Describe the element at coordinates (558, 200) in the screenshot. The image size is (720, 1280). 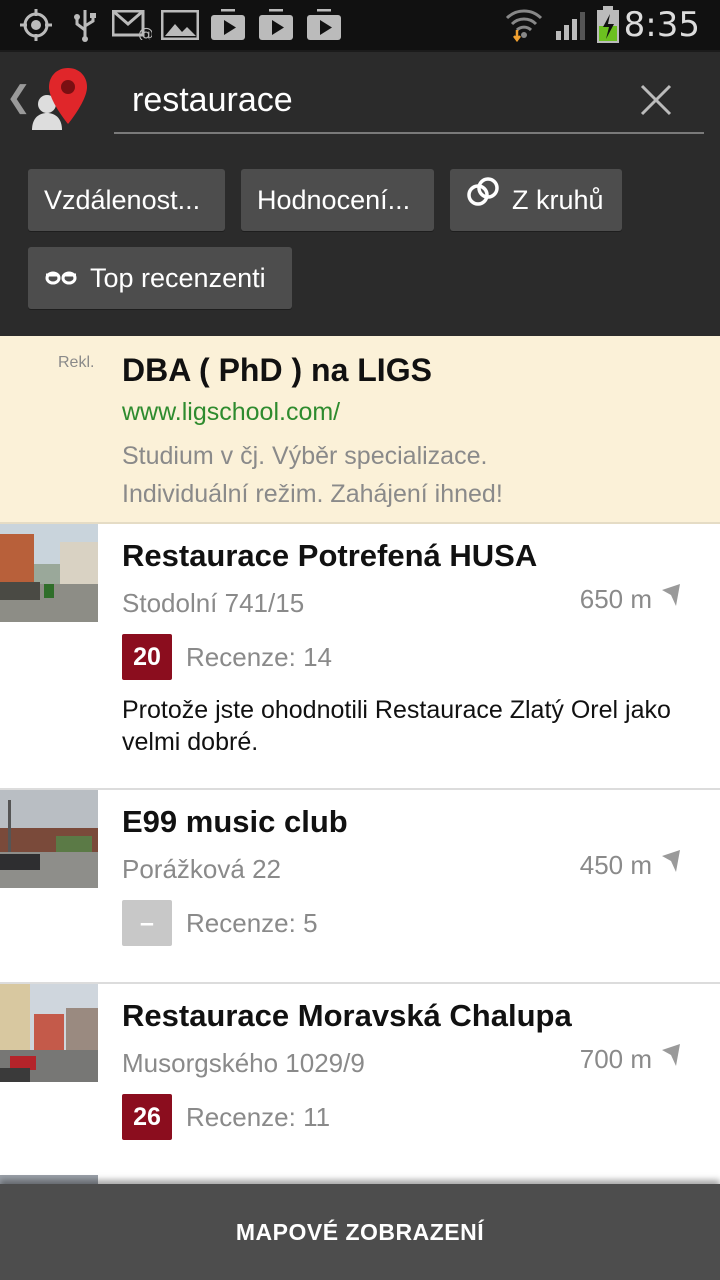
I see `filter-circles-label: Z kruhů` at that location.